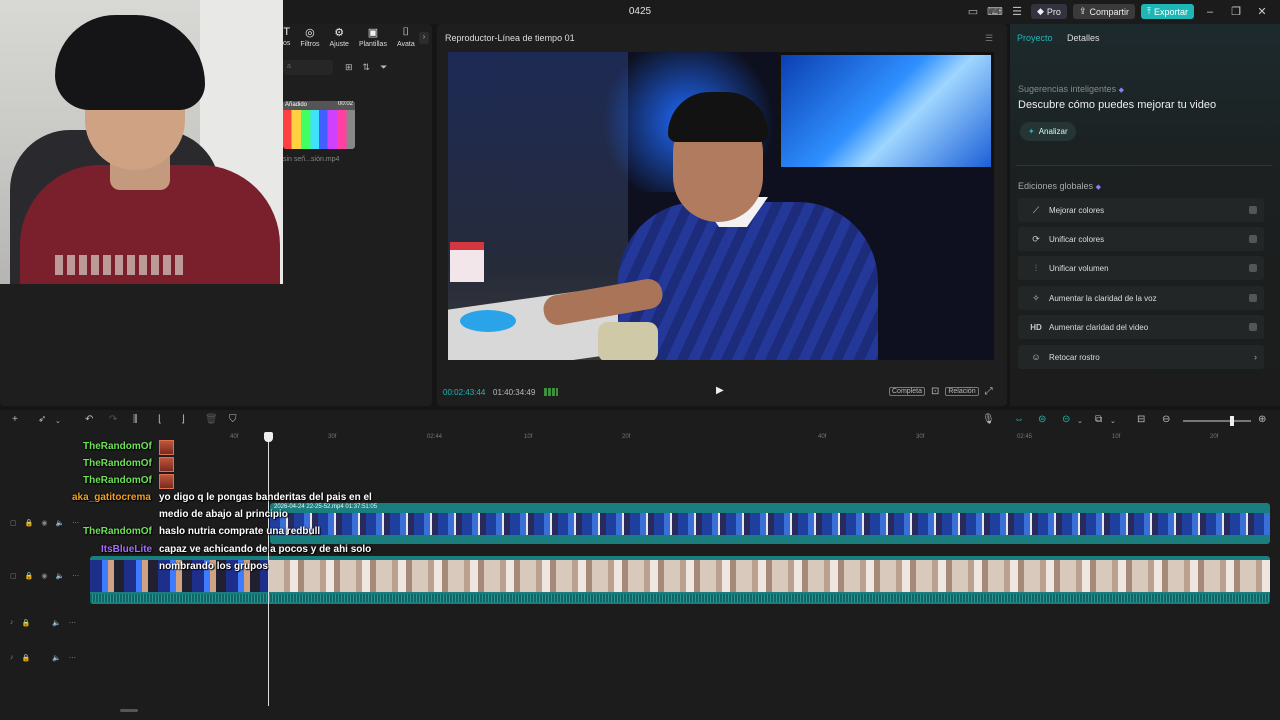  What do you see at coordinates (15, 419) in the screenshot?
I see `add-track-icon: +` at bounding box center [15, 419].